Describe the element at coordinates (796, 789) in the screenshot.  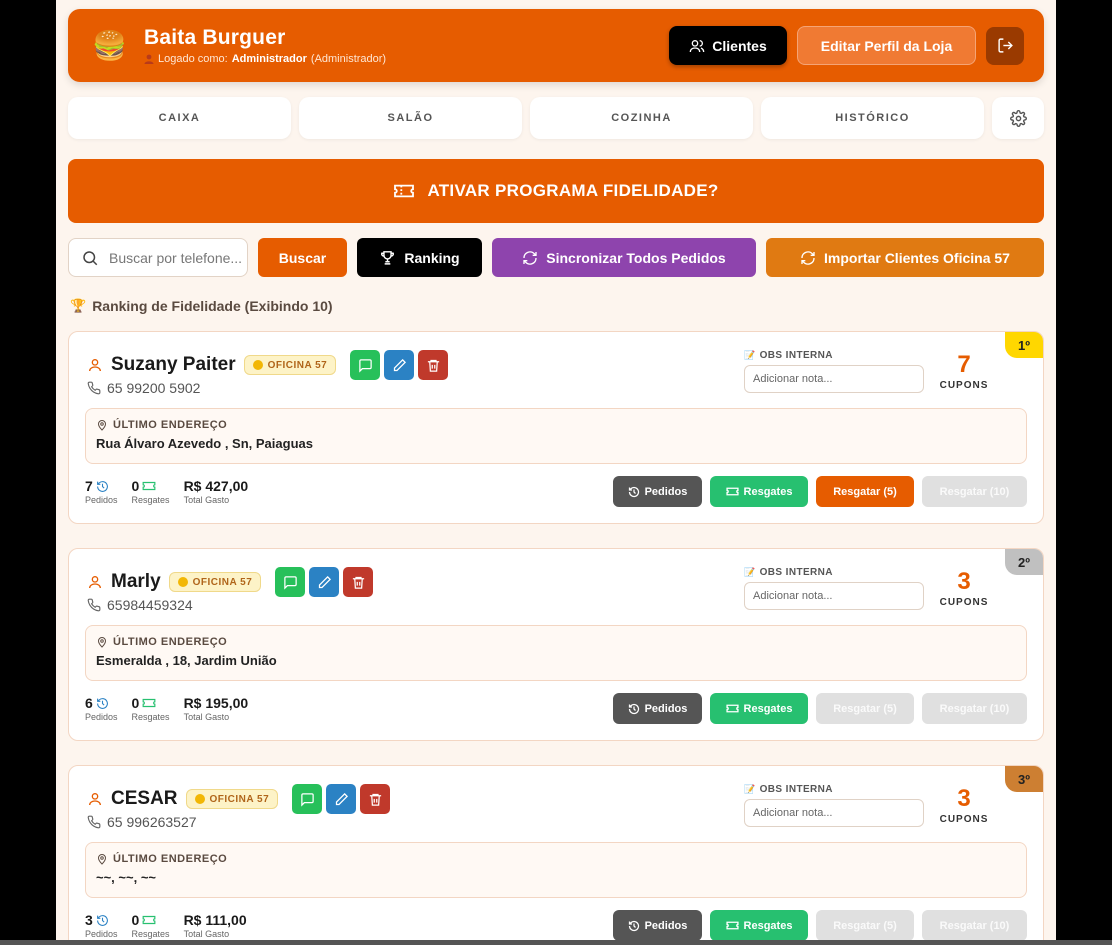
I see `obs-label-text: OBS INTERNA` at that location.